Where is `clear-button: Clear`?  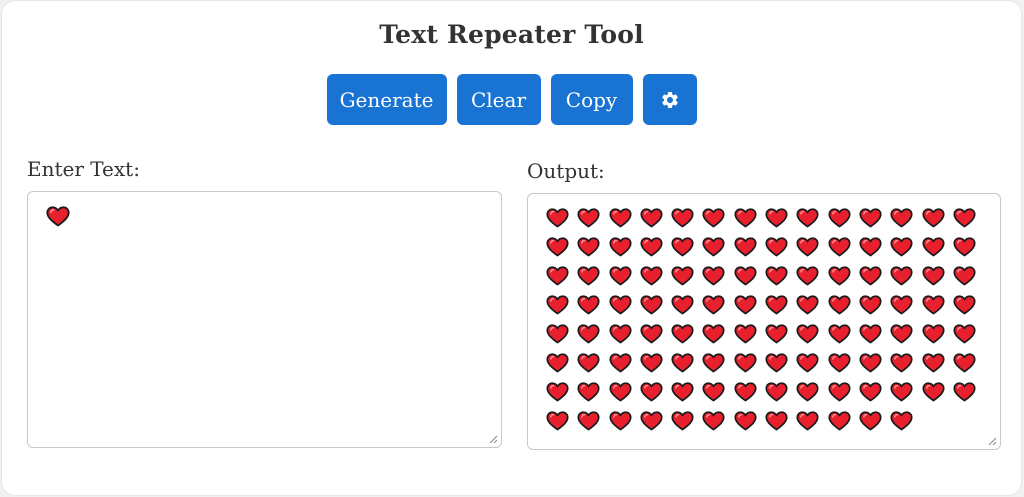 clear-button: Clear is located at coordinates (498, 99).